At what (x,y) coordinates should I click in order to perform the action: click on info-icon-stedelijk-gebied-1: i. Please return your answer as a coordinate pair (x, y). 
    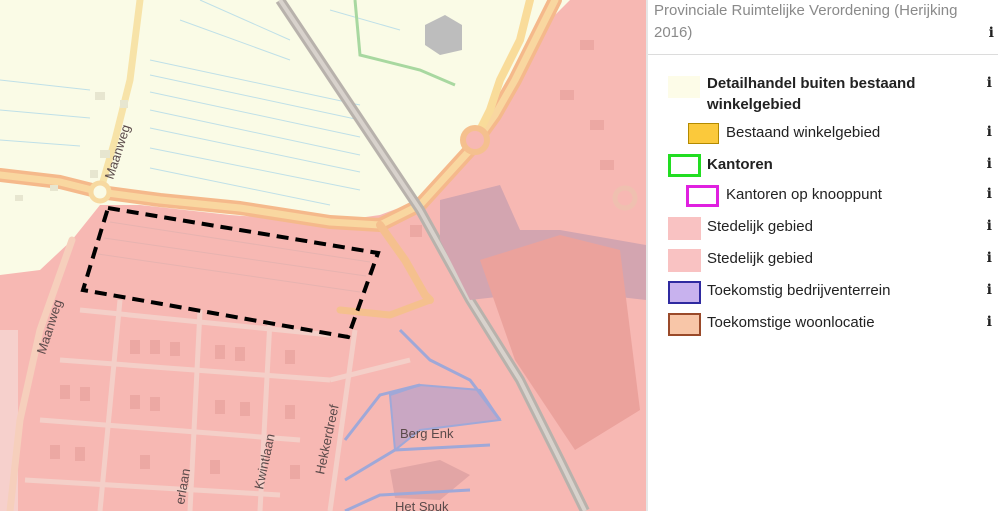
    Looking at the image, I should click on (989, 226).